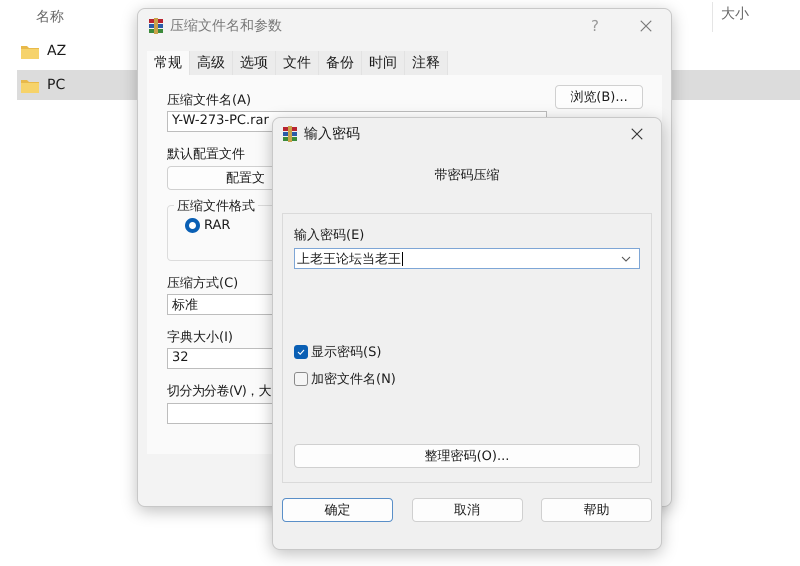 This screenshot has height=566, width=800. Describe the element at coordinates (209, 100) in the screenshot. I see `field-label: 压缩文件名(A)` at that location.